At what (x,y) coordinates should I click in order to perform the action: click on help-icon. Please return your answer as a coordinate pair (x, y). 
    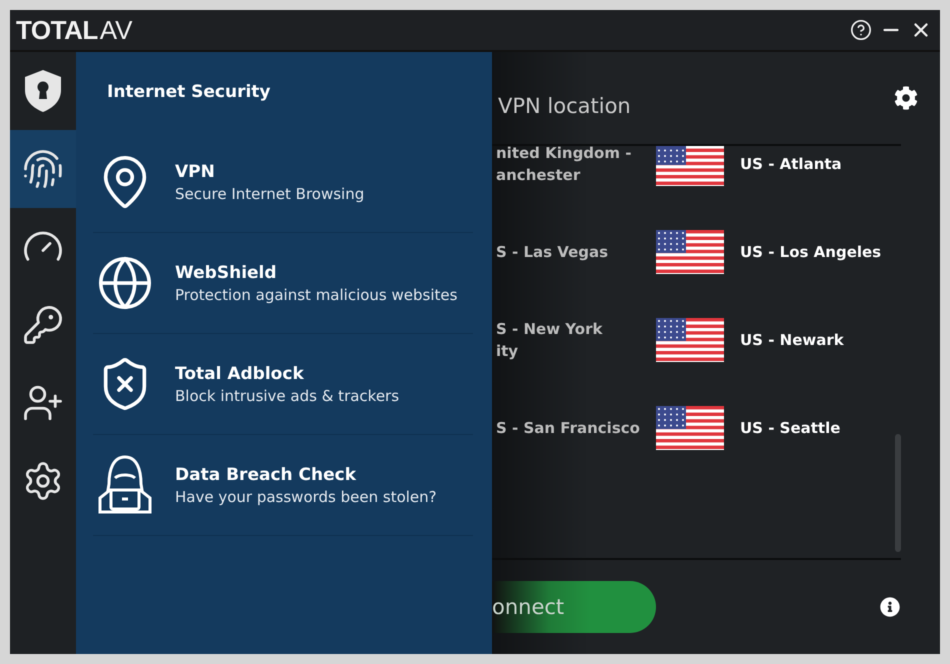
    Looking at the image, I should click on (861, 30).